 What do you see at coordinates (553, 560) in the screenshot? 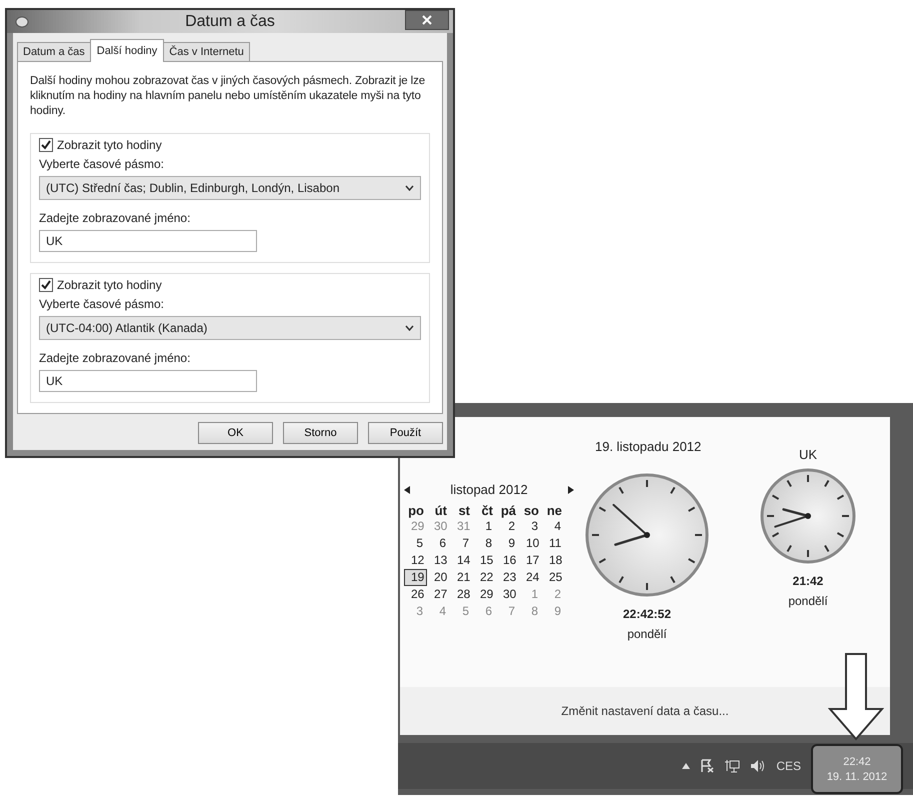
I see `calendar-day: 18` at bounding box center [553, 560].